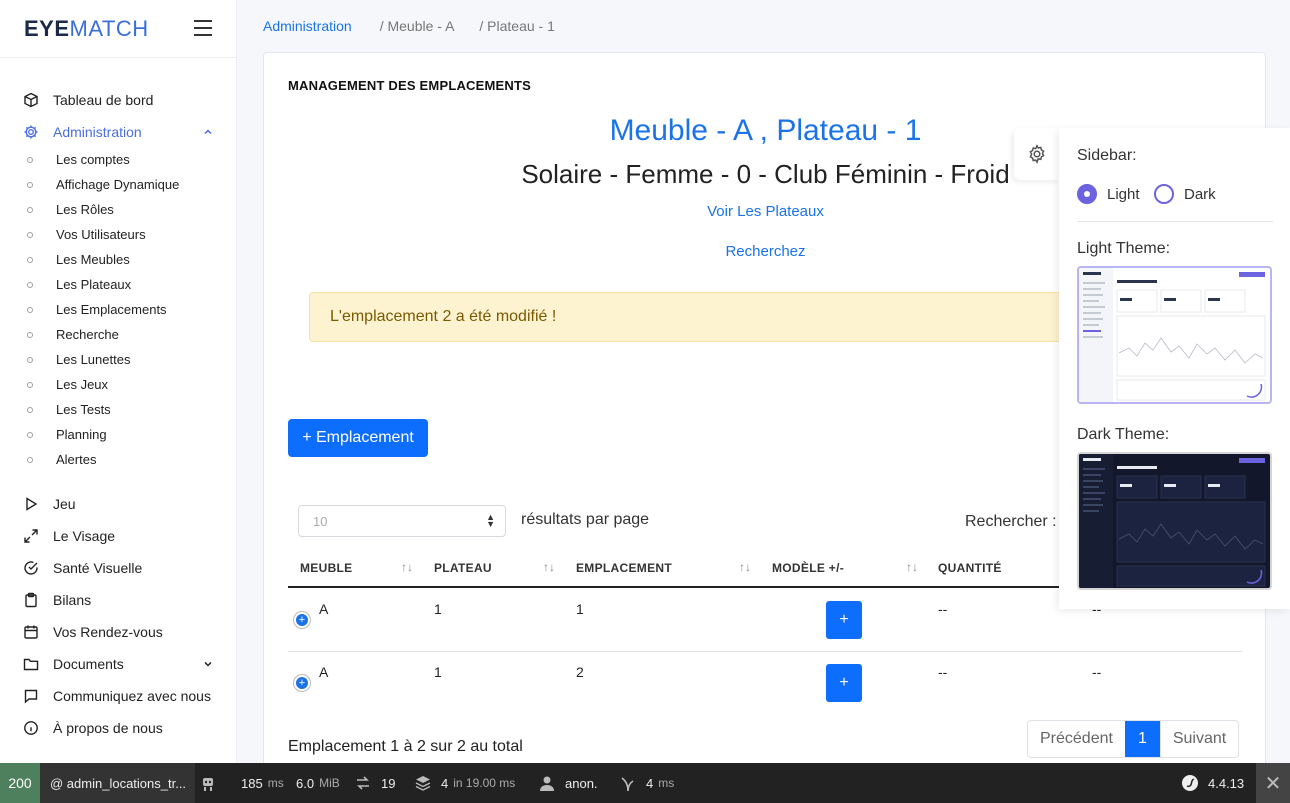 Image resolution: width=1290 pixels, height=803 pixels. Describe the element at coordinates (627, 784) in the screenshot. I see `twig-icon` at that location.